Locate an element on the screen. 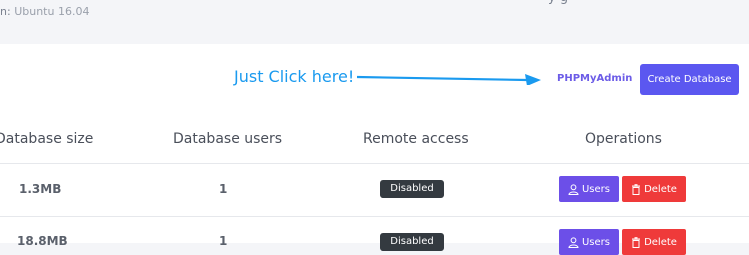 The width and height of the screenshot is (749, 255). os-label: n: is located at coordinates (5, 11).